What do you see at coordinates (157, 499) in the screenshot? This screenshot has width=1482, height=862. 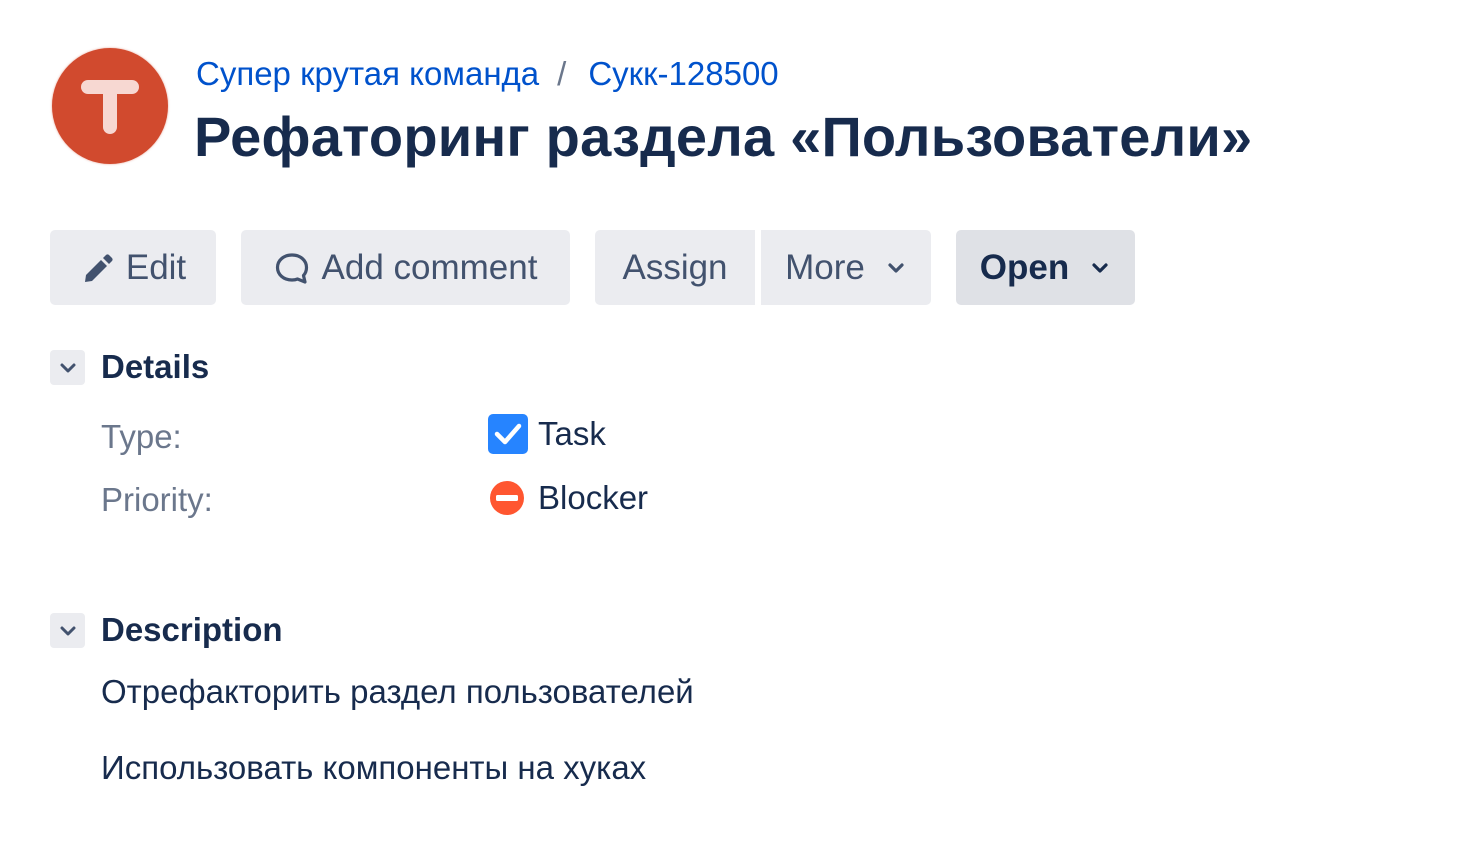 I see `priority-field-label: Priority:` at bounding box center [157, 499].